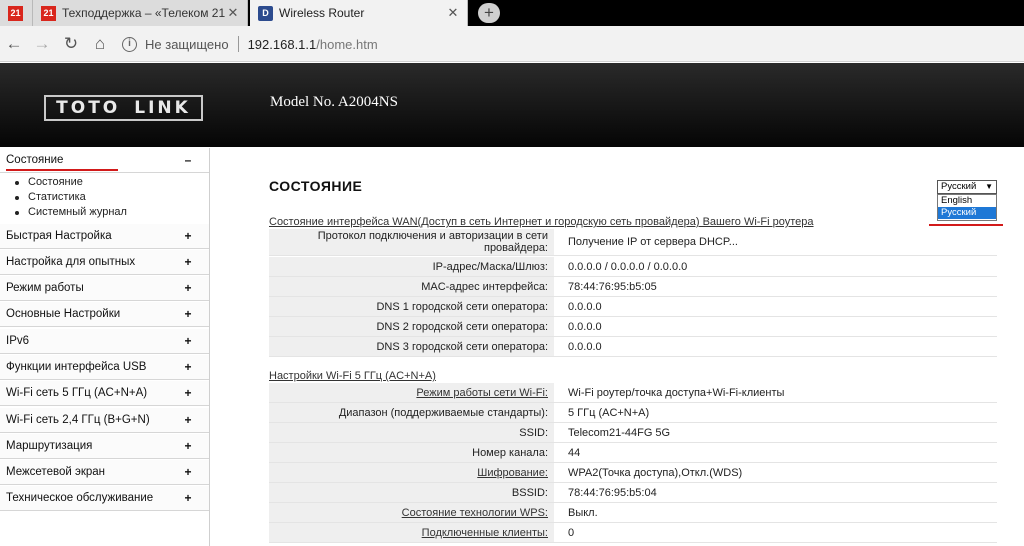 The height and width of the screenshot is (546, 1024). What do you see at coordinates (633, 287) in the screenshot?
I see `table-row: MAC-адрес интерфейса: 78:44:76:95:b5:05` at bounding box center [633, 287].